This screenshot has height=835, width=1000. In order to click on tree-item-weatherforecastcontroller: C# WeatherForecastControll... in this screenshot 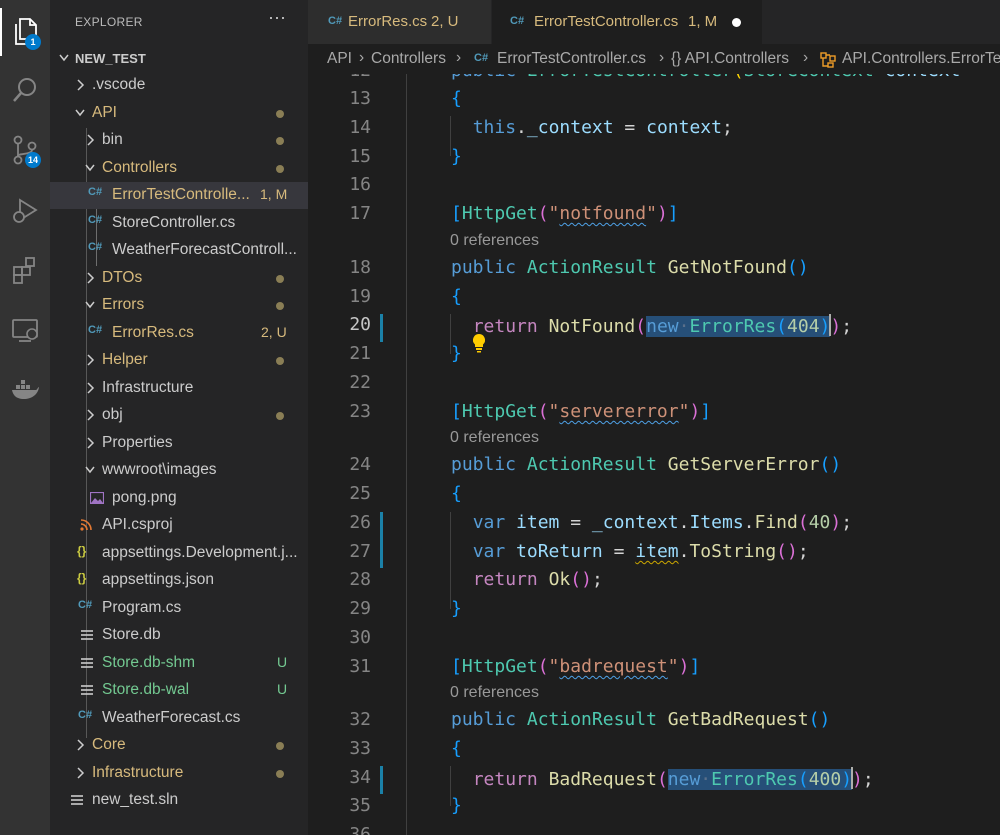, I will do `click(179, 250)`.